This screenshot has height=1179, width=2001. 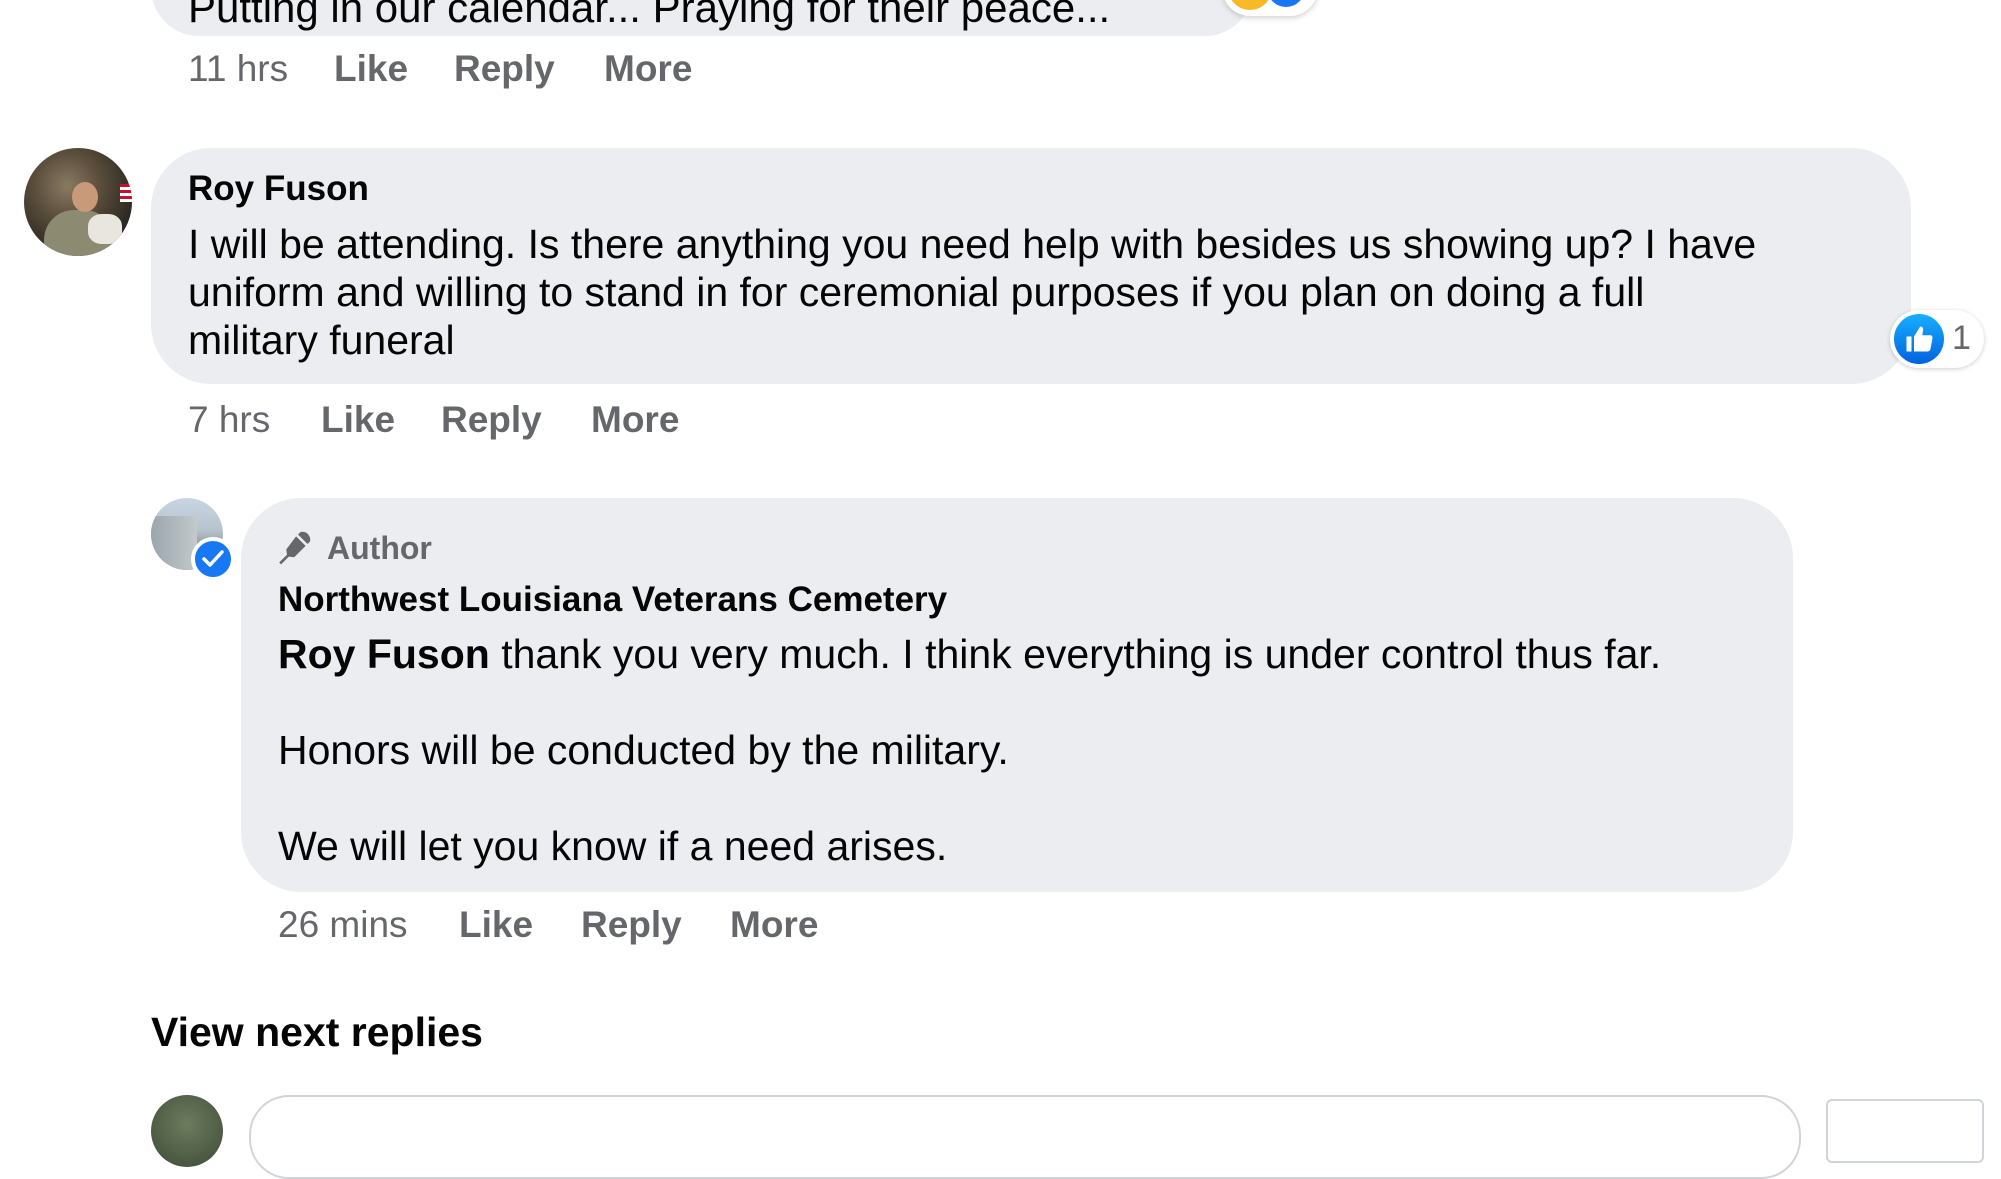 What do you see at coordinates (1250, 5) in the screenshot?
I see `care-reaction-icon` at bounding box center [1250, 5].